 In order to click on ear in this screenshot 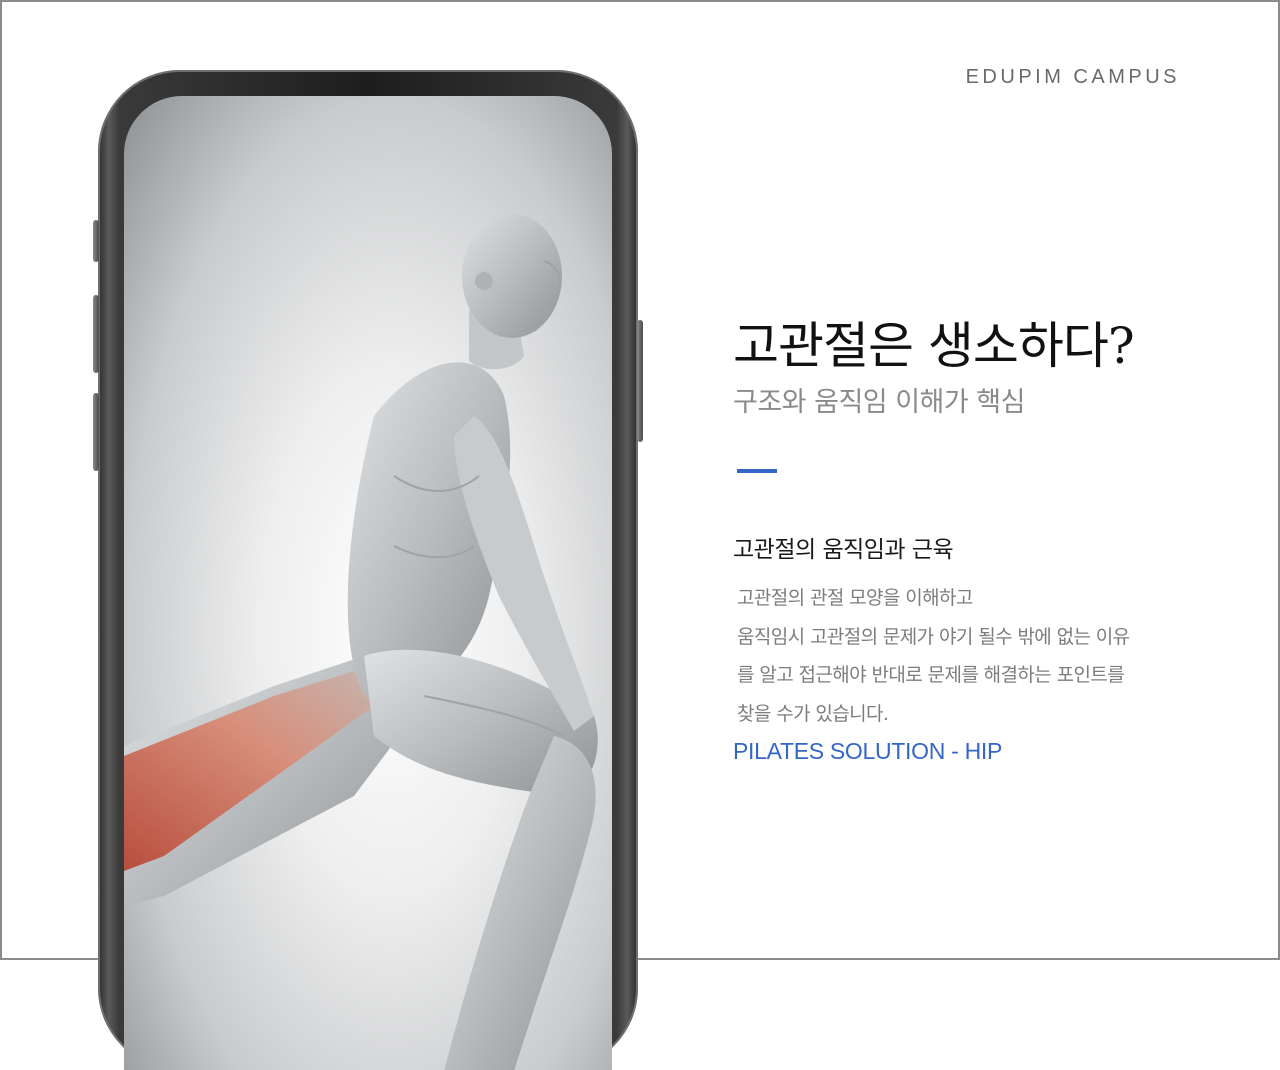, I will do `click(484, 281)`.